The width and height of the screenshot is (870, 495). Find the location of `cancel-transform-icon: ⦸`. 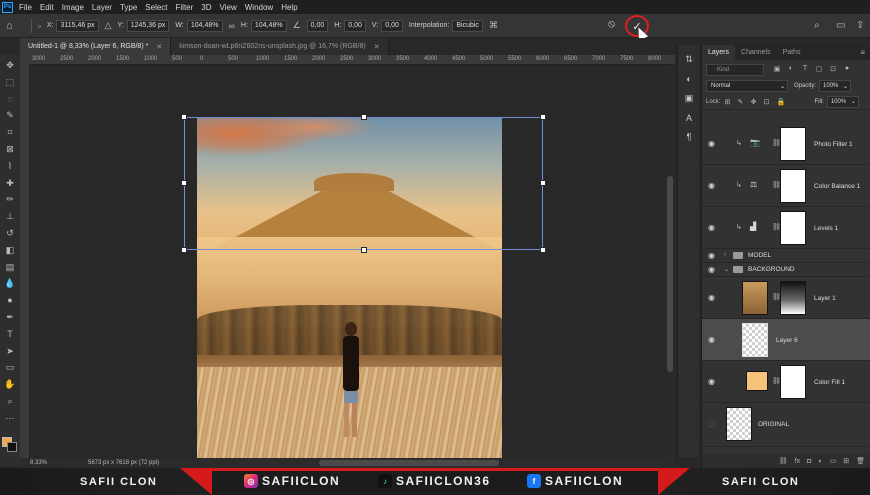

cancel-transform-icon: ⦸ is located at coordinates (611, 24).